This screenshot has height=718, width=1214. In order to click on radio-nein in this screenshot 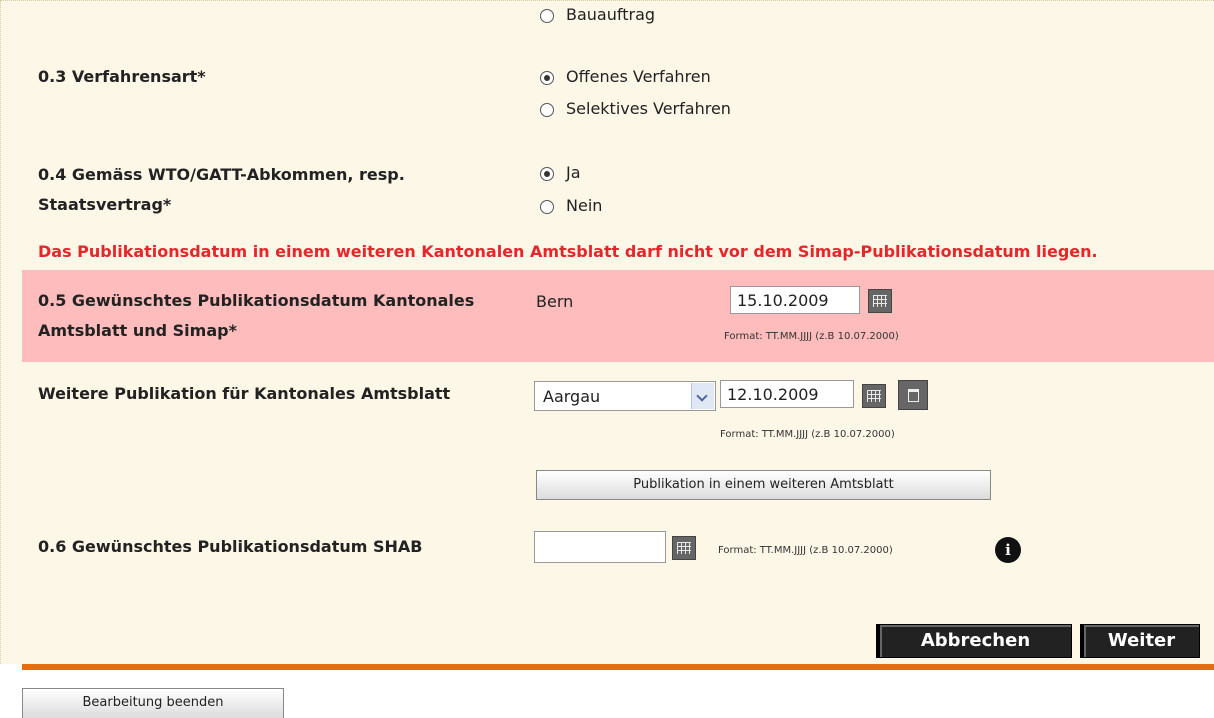, I will do `click(547, 207)`.